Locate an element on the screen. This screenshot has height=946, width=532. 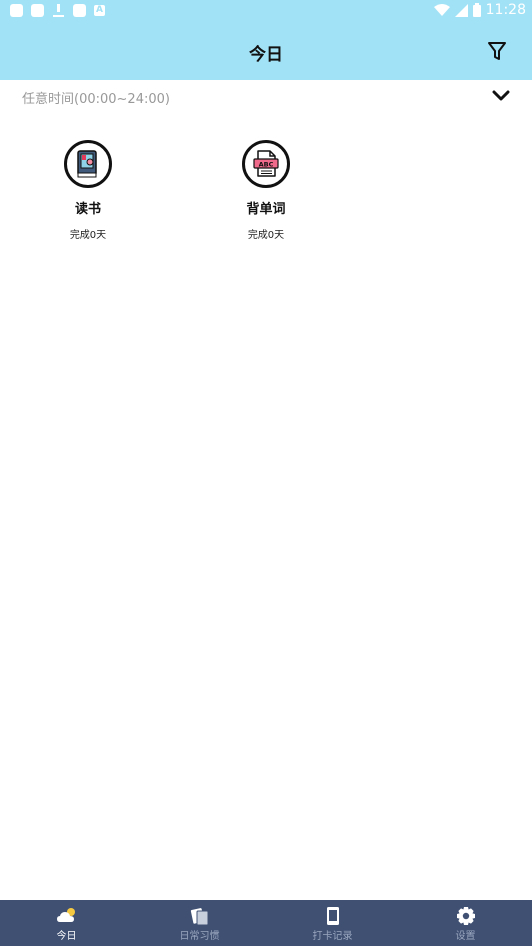
nav-item-habits: 日常习惯 is located at coordinates (199, 923).